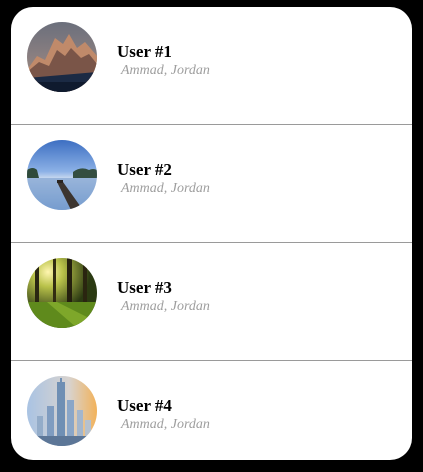  Describe the element at coordinates (144, 169) in the screenshot. I see `user-name: User #2` at that location.